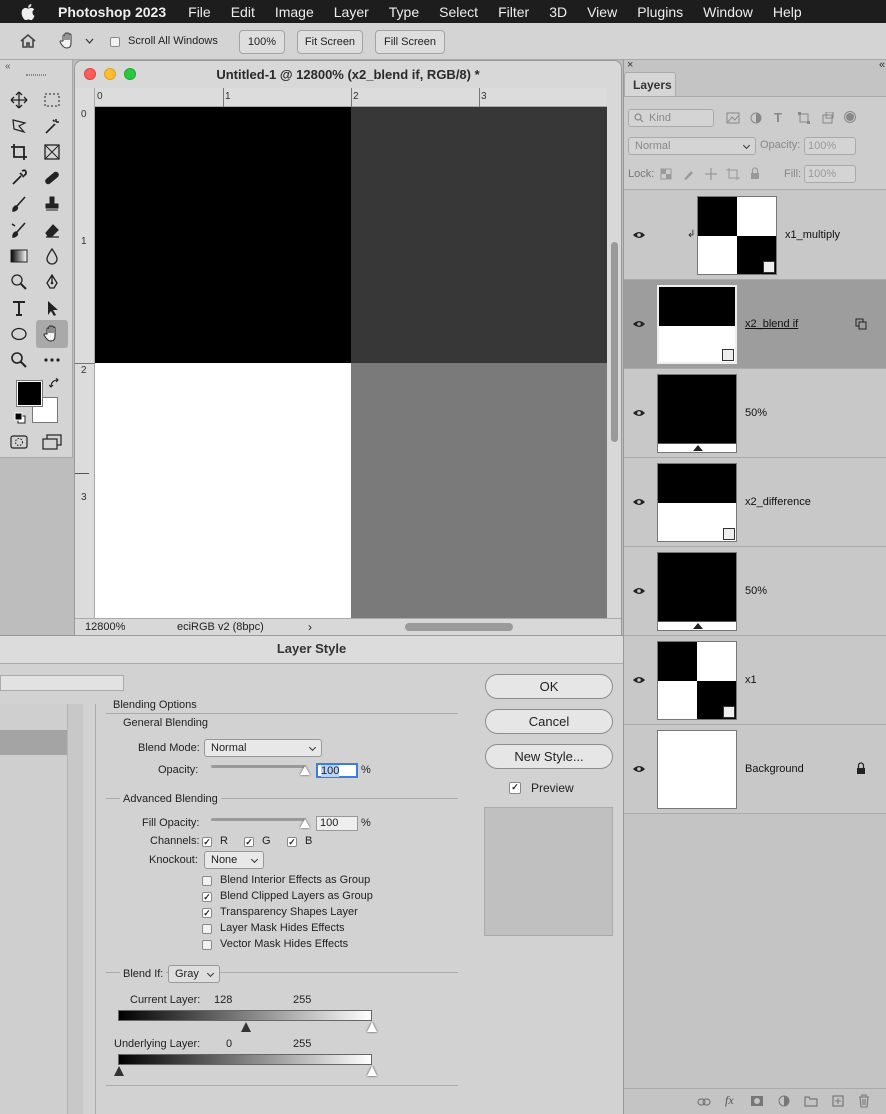 This screenshot has height=1114, width=886. Describe the element at coordinates (52, 360) in the screenshot. I see `more-tools-icon` at that location.